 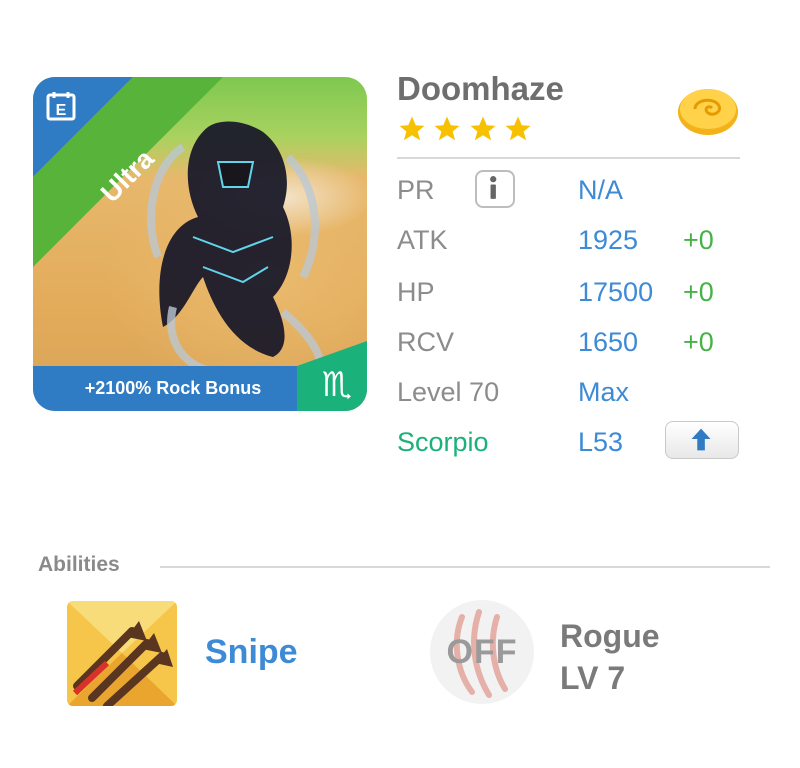 I want to click on stat-rcv-label: RCV, so click(x=426, y=342).